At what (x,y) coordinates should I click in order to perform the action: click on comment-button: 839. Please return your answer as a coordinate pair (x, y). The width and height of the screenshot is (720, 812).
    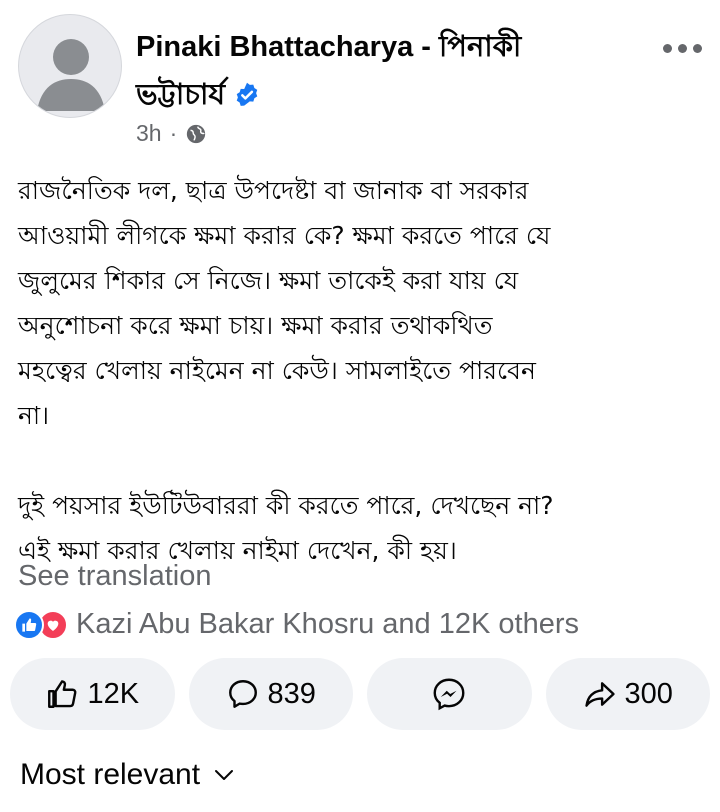
    Looking at the image, I should click on (270, 694).